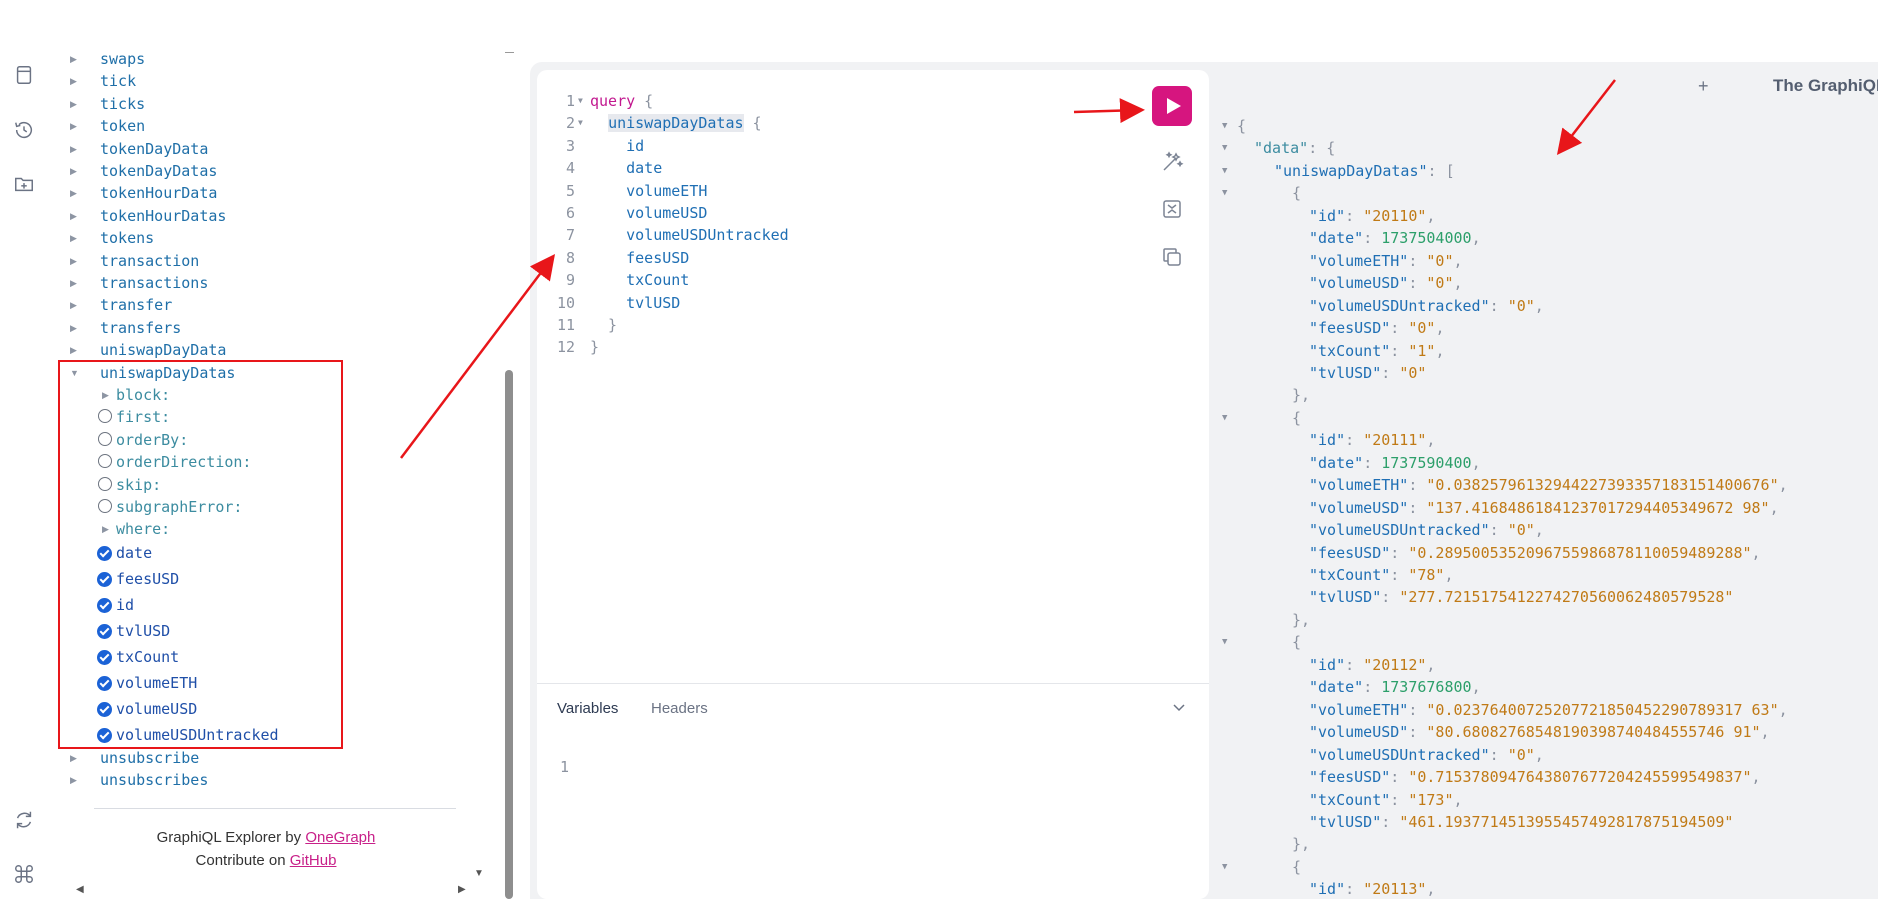  I want to click on result-line: "date": 1737676800,, so click(1395, 687).